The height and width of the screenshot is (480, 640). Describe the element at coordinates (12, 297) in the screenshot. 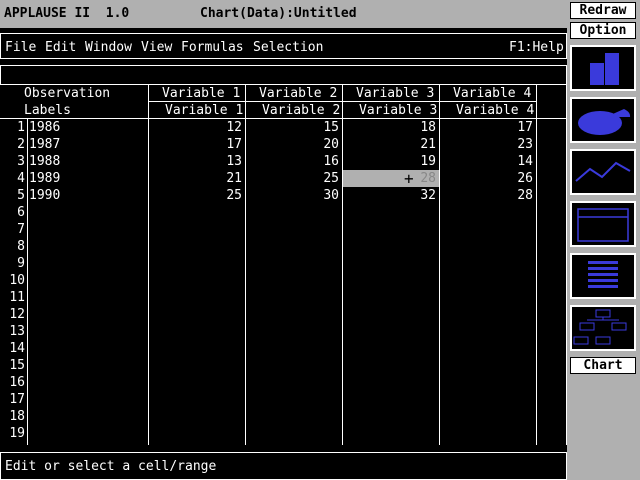

I see `row-number: 11` at that location.